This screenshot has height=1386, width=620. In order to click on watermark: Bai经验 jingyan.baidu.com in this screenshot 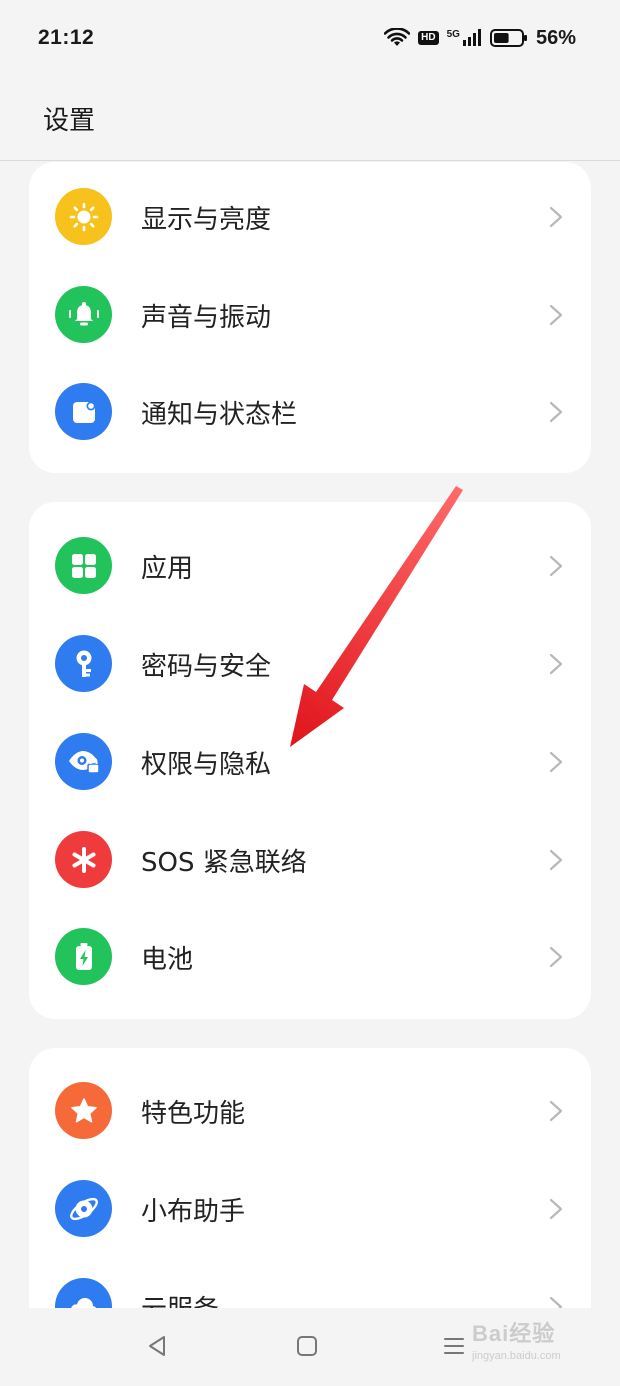, I will do `click(516, 1339)`.